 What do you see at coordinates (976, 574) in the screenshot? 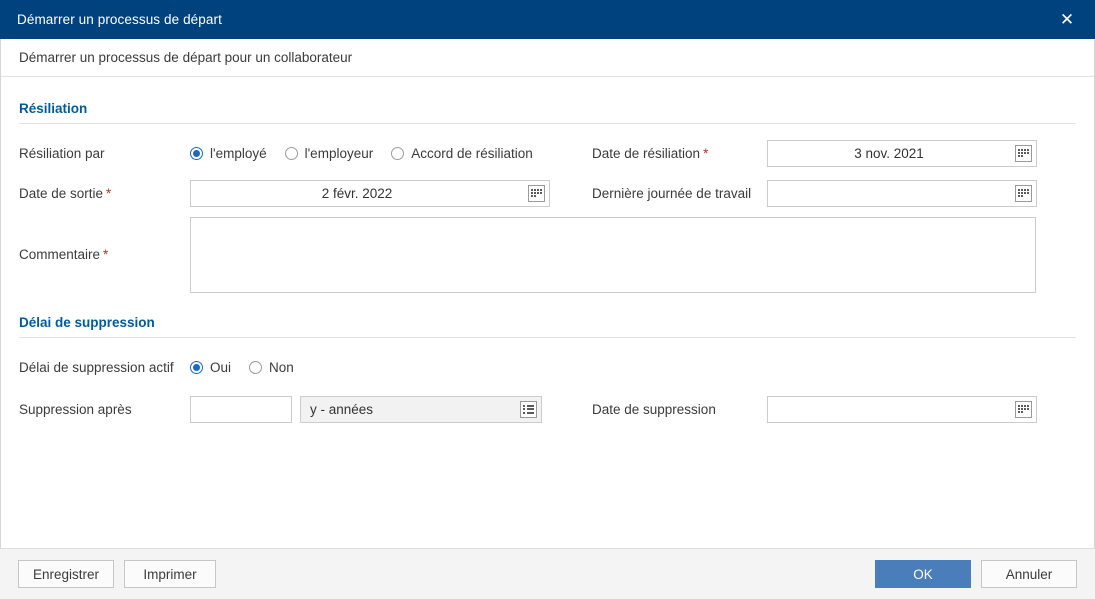
I see `footer-right-actions: OK Annuler` at bounding box center [976, 574].